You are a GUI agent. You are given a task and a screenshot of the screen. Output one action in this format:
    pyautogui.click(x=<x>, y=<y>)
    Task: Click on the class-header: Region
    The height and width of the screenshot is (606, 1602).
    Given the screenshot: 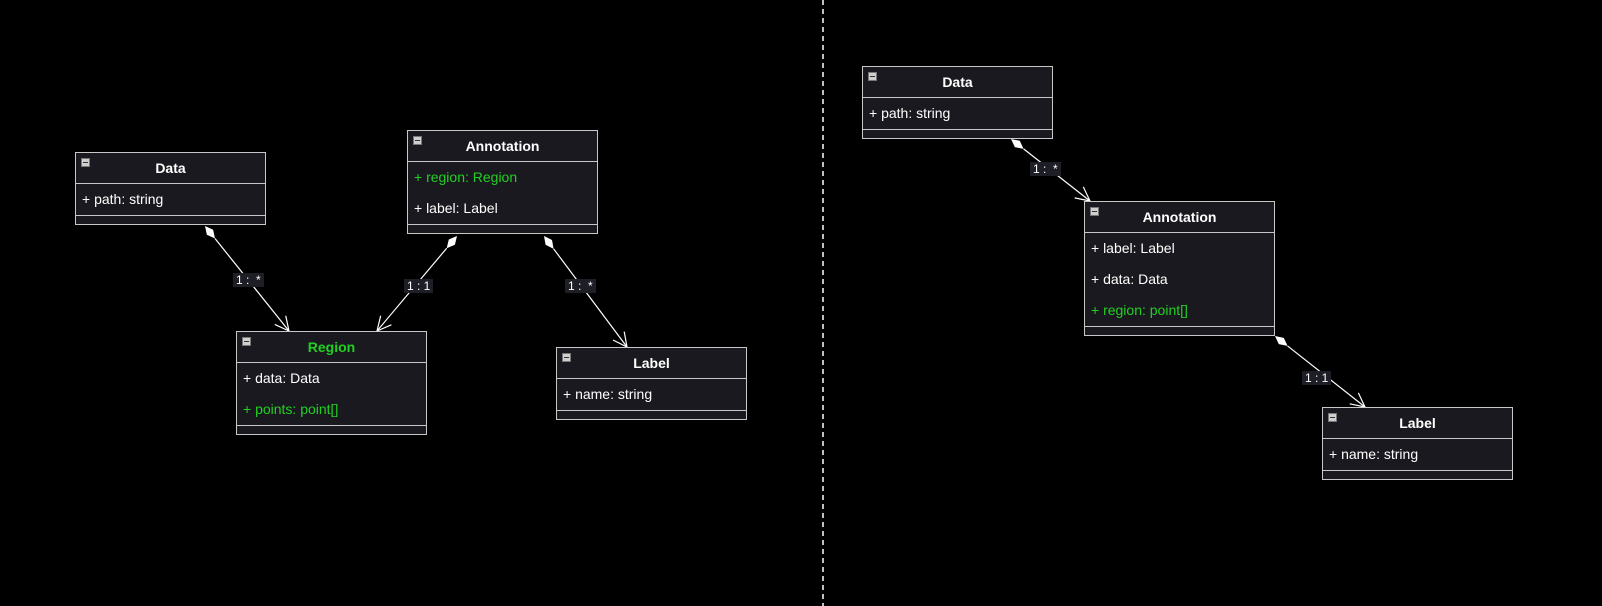 What is the action you would take?
    pyautogui.click(x=331, y=347)
    